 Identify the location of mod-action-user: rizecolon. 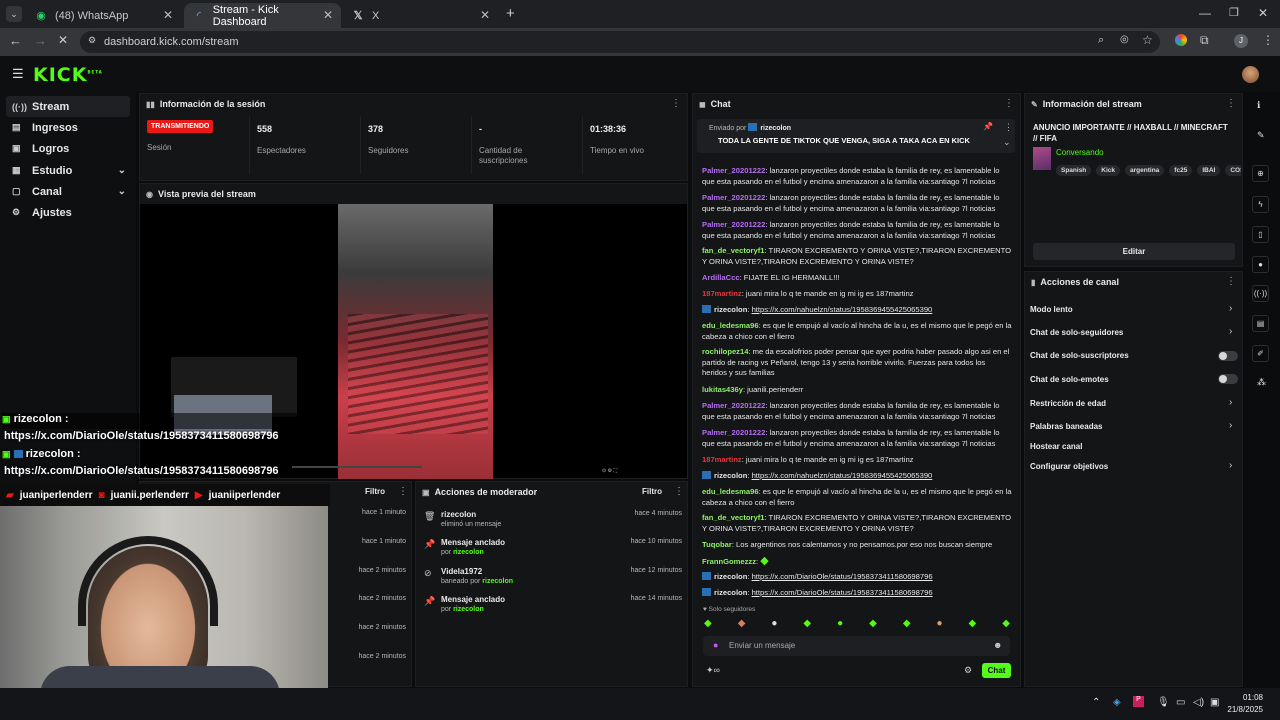
(468, 552).